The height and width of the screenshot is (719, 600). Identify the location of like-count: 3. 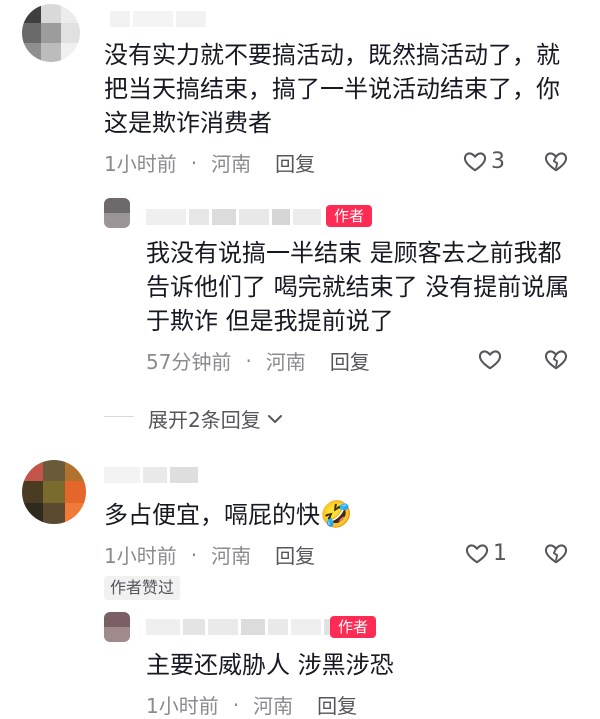
(498, 161).